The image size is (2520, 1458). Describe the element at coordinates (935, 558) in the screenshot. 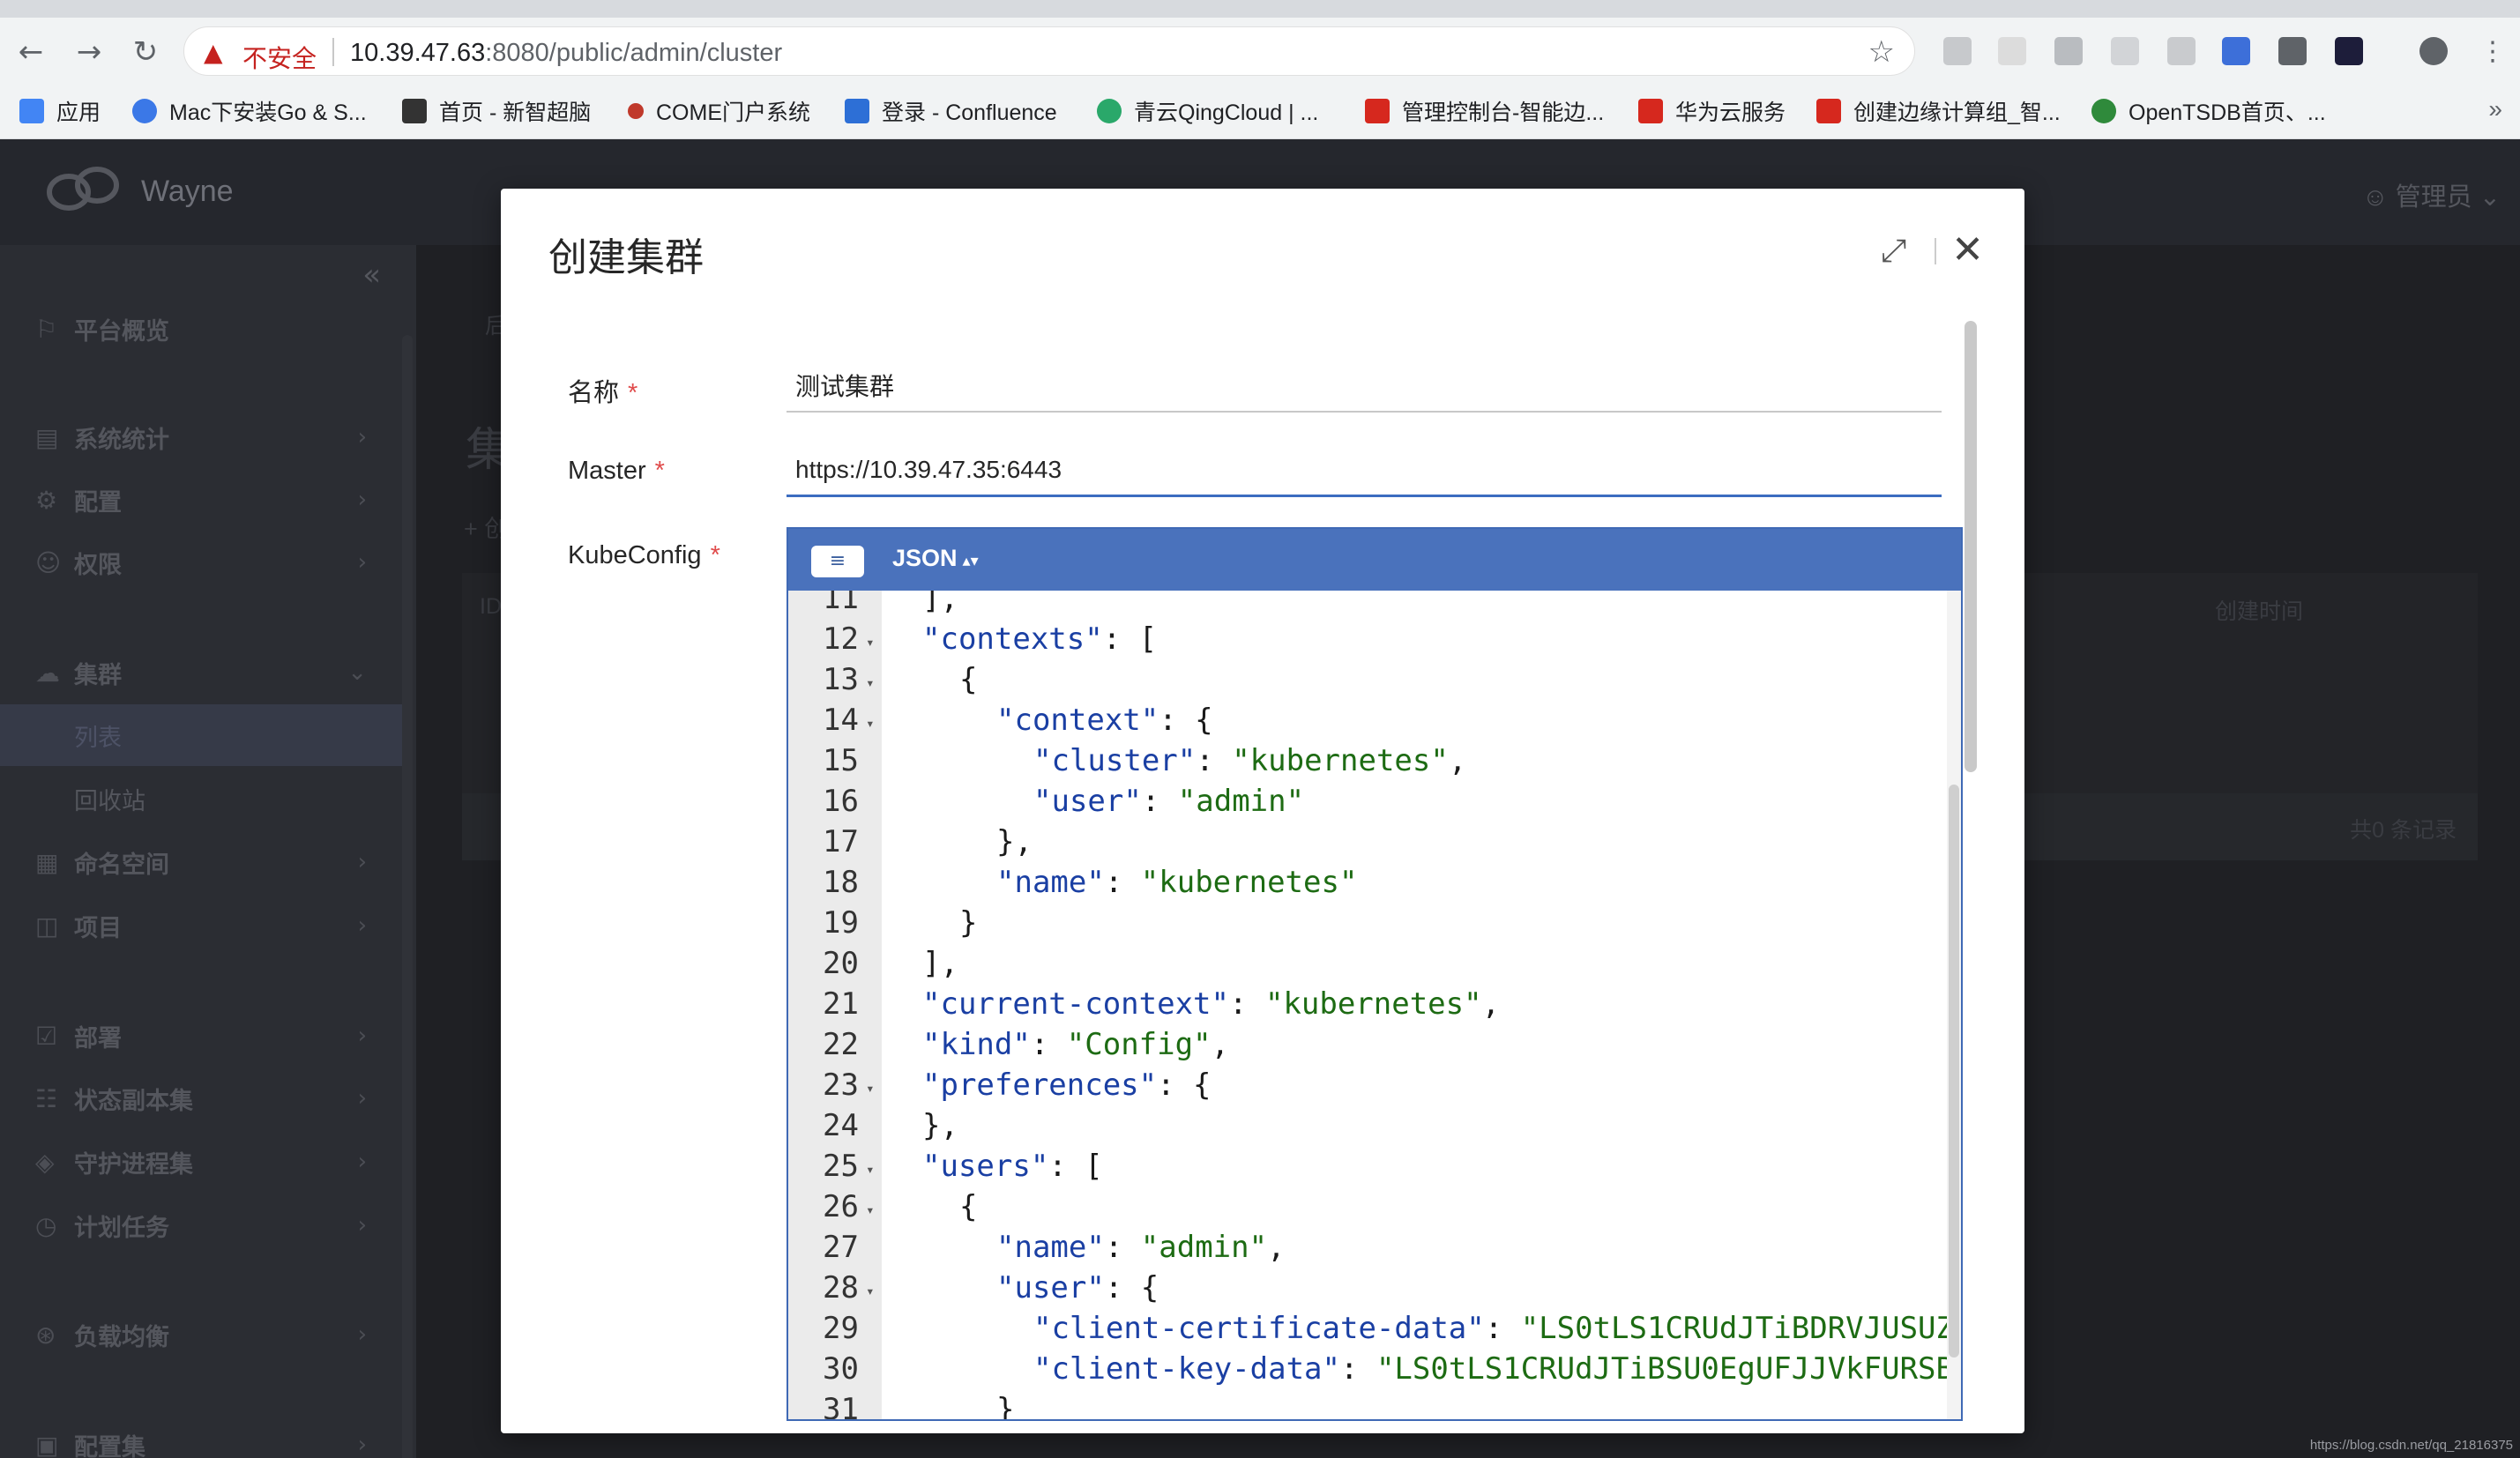

I see `editor-mode-select: JSON ▴▾` at that location.